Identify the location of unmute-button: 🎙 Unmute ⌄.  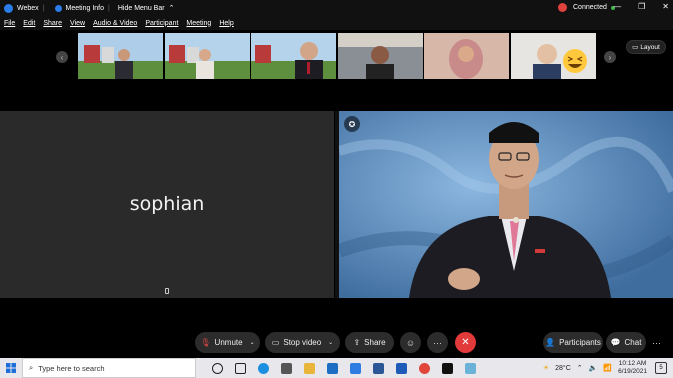
(227, 342).